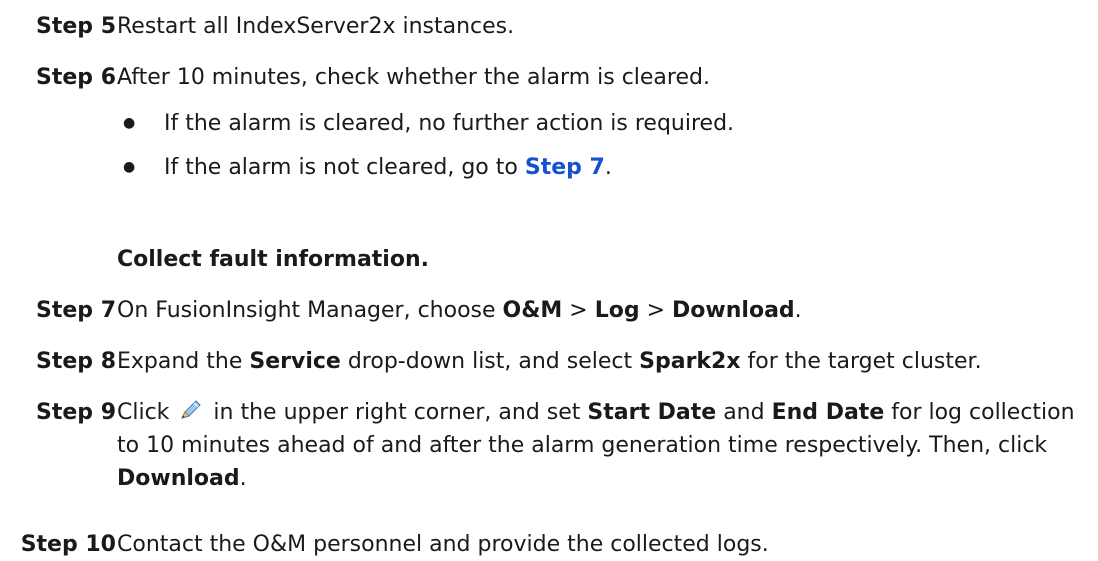 This screenshot has width=1098, height=561. Describe the element at coordinates (76, 412) in the screenshot. I see `step-label: Step 9` at that location.